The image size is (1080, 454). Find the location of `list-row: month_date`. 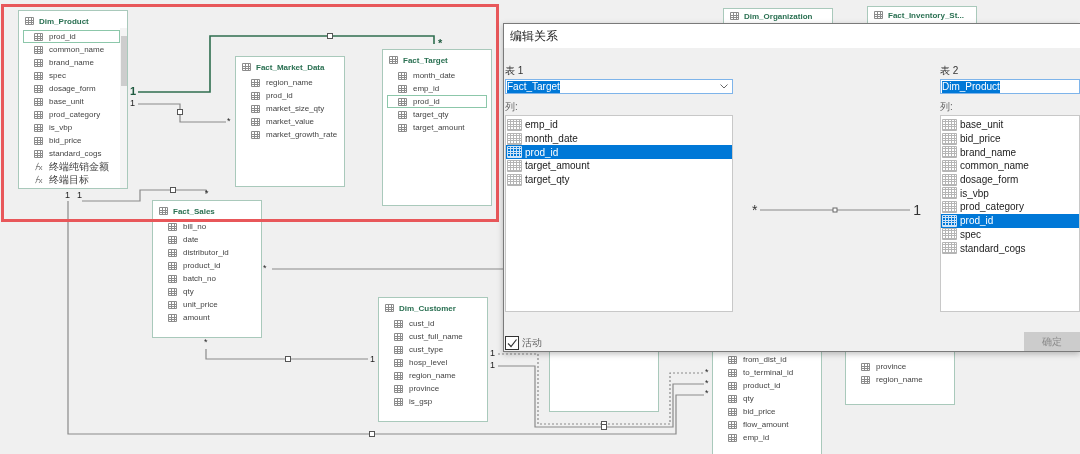

list-row: month_date is located at coordinates (619, 138).